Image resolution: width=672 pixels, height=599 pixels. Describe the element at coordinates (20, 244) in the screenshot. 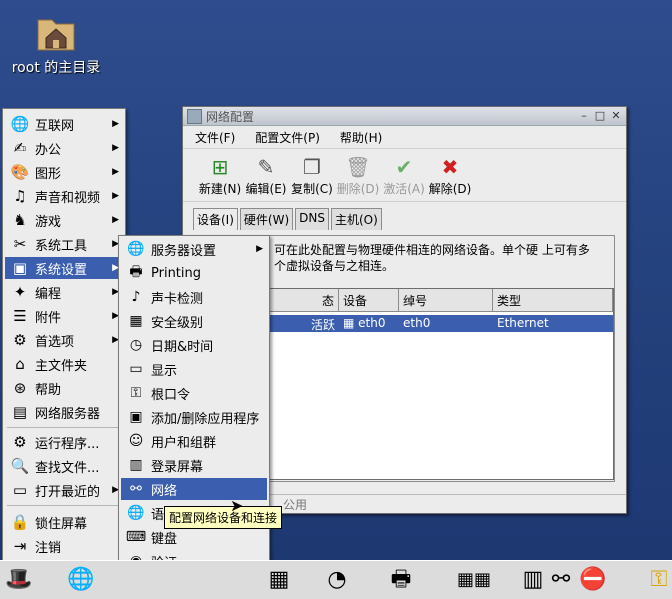

I see `tools-icon: ✂` at that location.